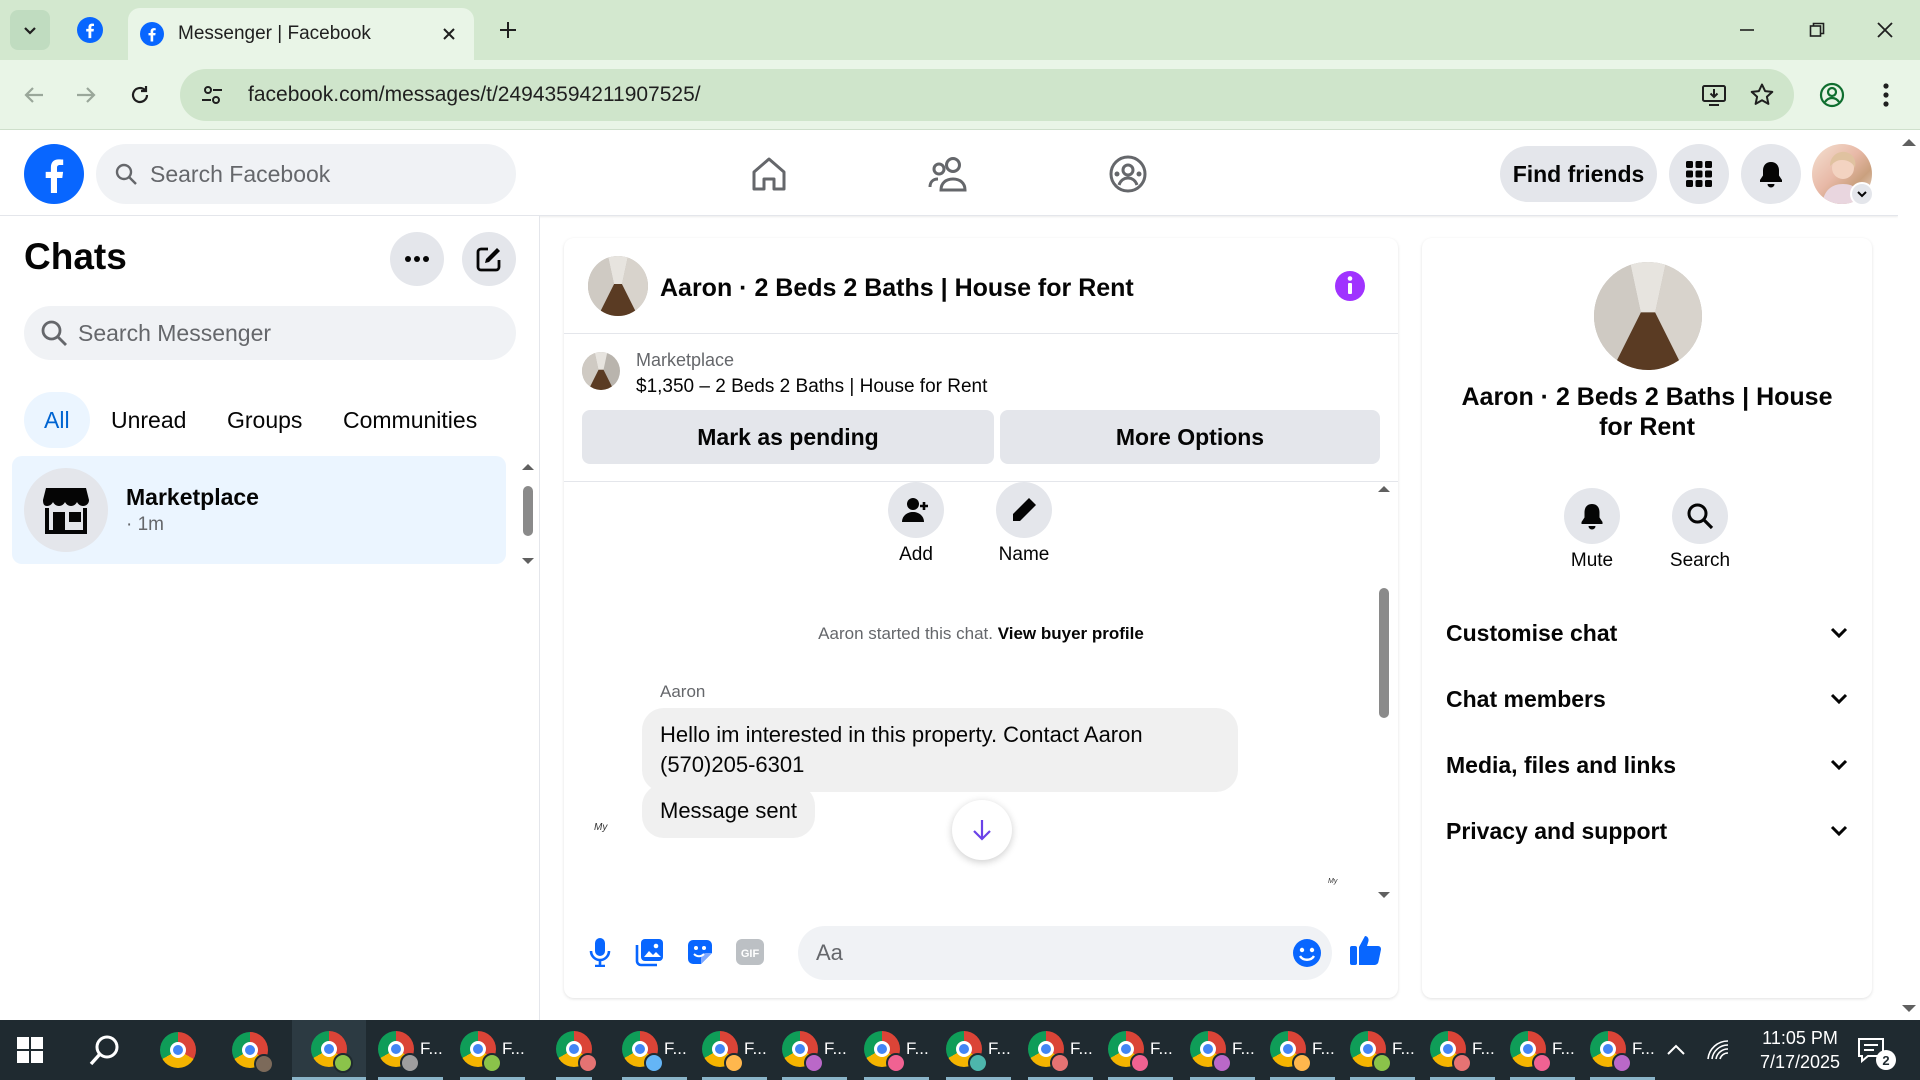 This screenshot has width=1920, height=1080. What do you see at coordinates (30, 1050) in the screenshot?
I see `start-button` at bounding box center [30, 1050].